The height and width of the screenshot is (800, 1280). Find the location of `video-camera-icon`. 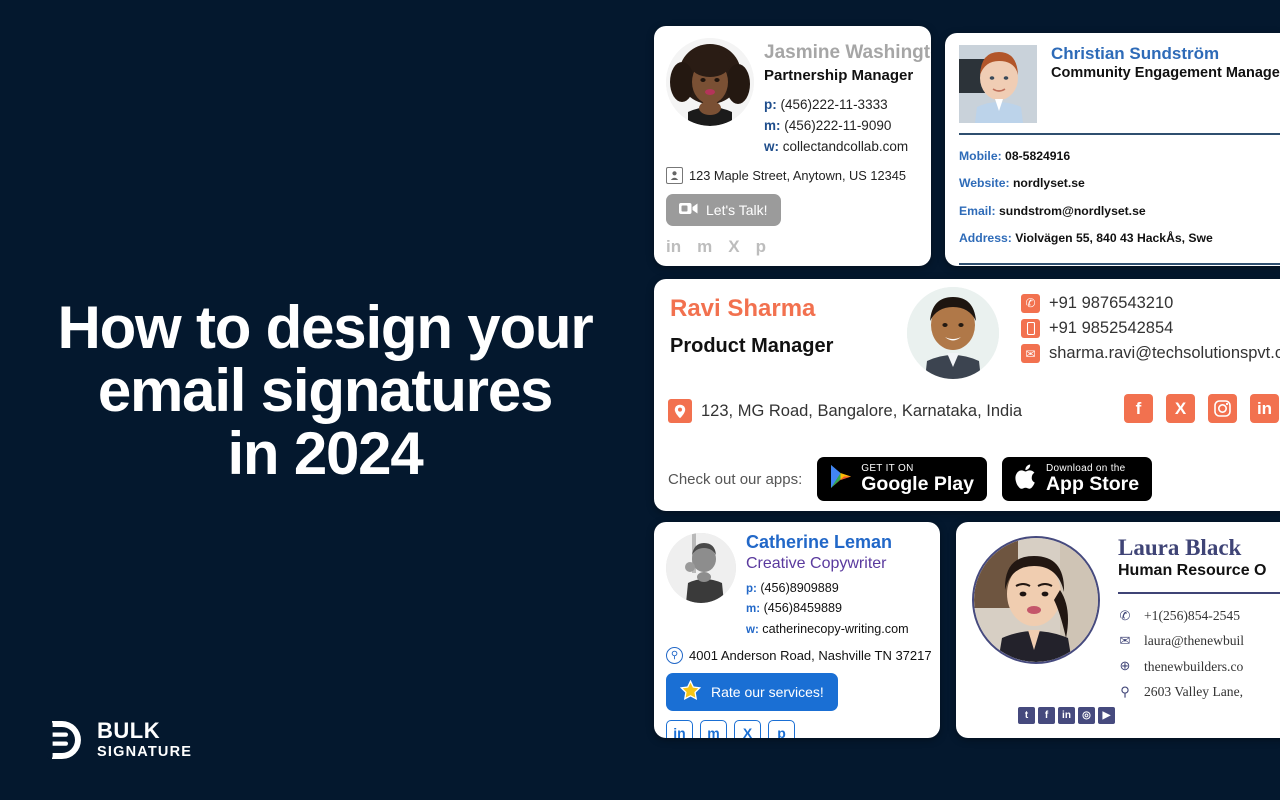

video-camera-icon is located at coordinates (688, 210).